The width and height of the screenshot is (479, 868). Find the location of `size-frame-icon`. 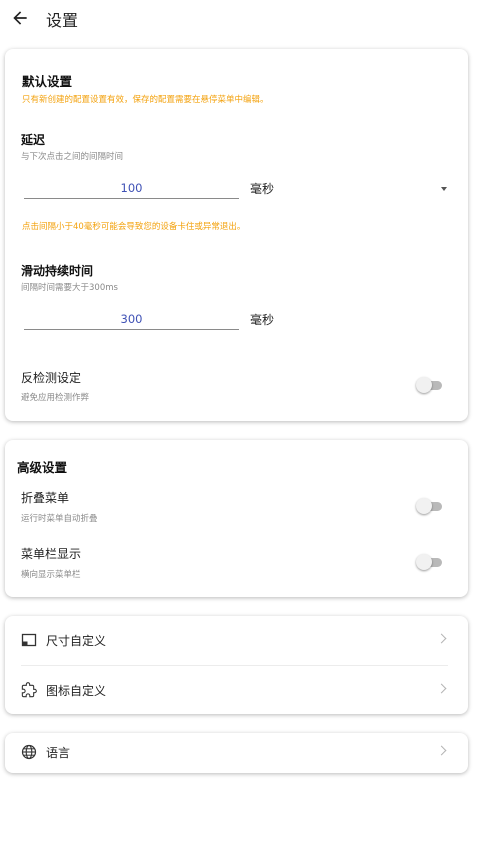

size-frame-icon is located at coordinates (29, 640).